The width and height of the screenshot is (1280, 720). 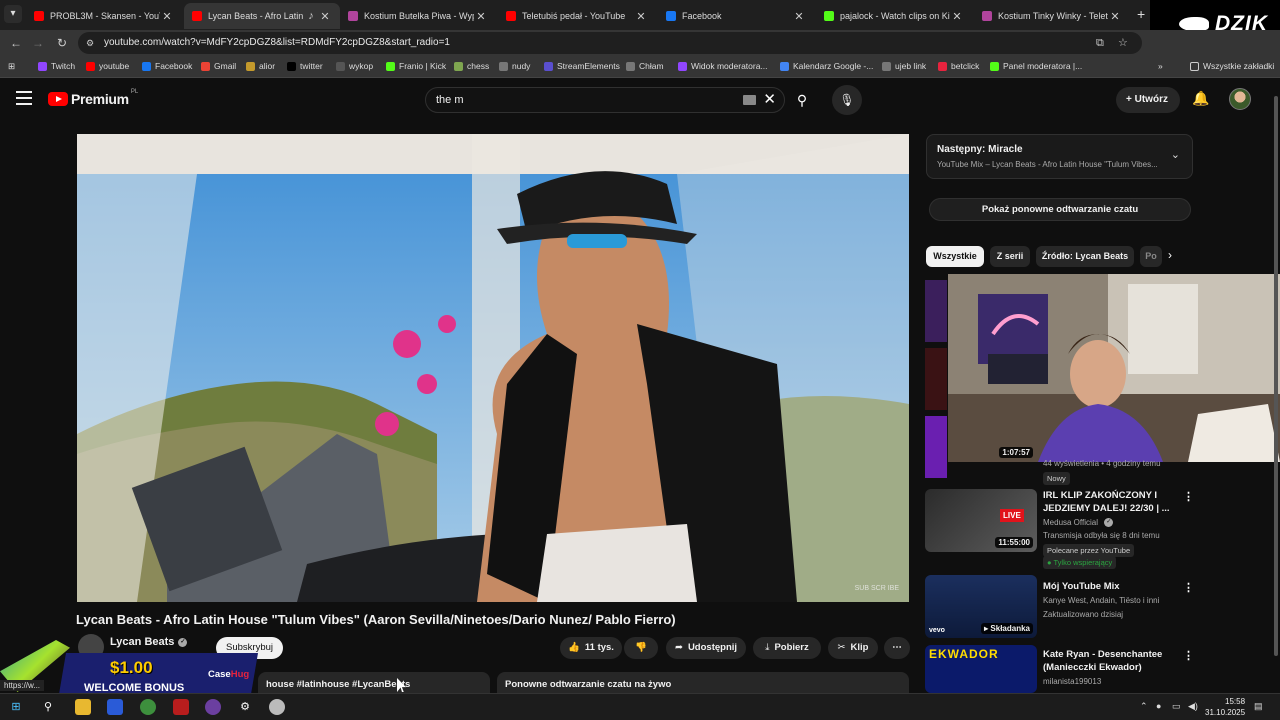 What do you see at coordinates (450, 100) in the screenshot?
I see `search-value: the m` at bounding box center [450, 100].